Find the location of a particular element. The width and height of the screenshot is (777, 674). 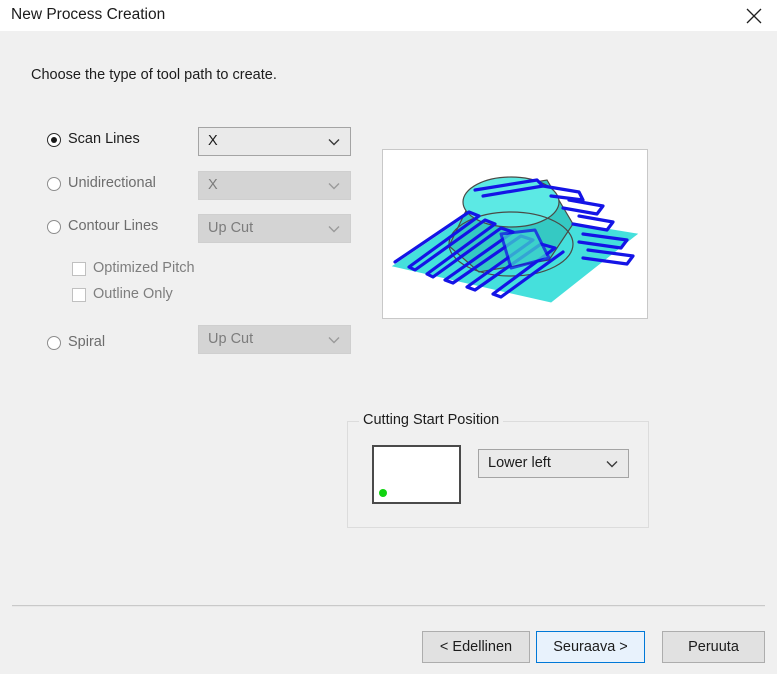

radio-label-unidirectional: Unidirectional is located at coordinates (112, 183).